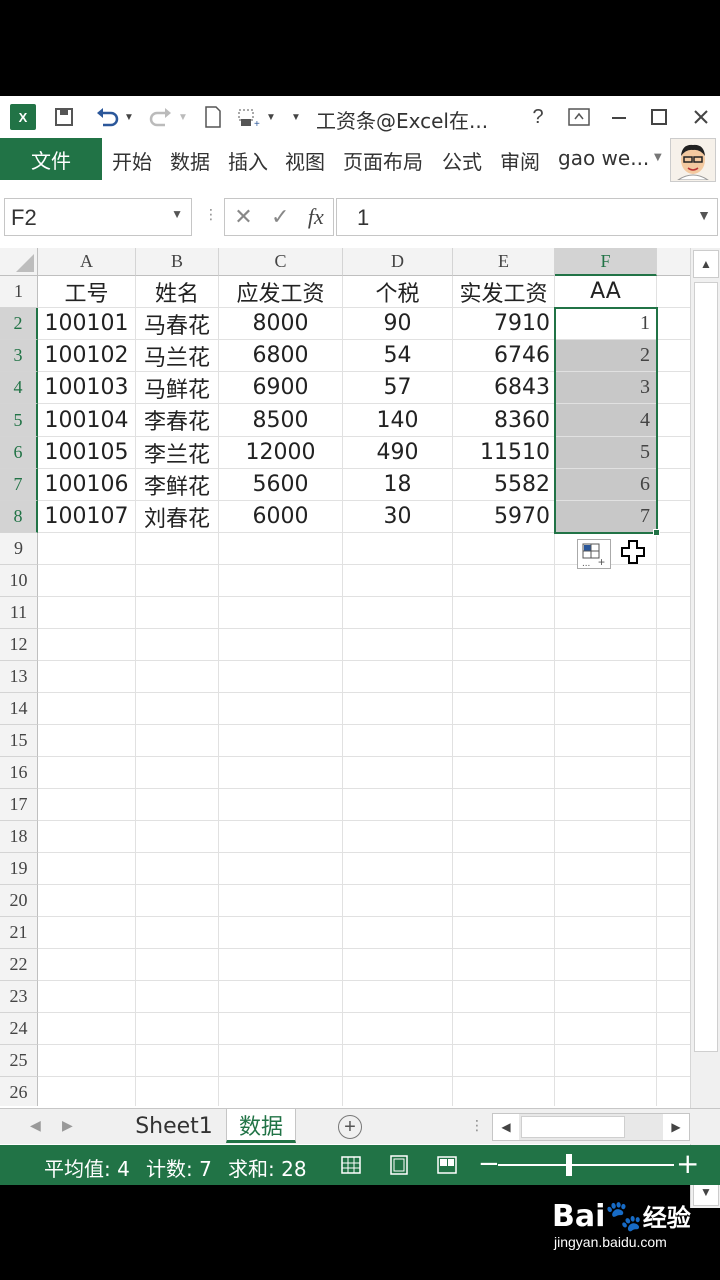 The height and width of the screenshot is (1280, 720). Describe the element at coordinates (606, 262) in the screenshot. I see `column-header-f: F` at that location.